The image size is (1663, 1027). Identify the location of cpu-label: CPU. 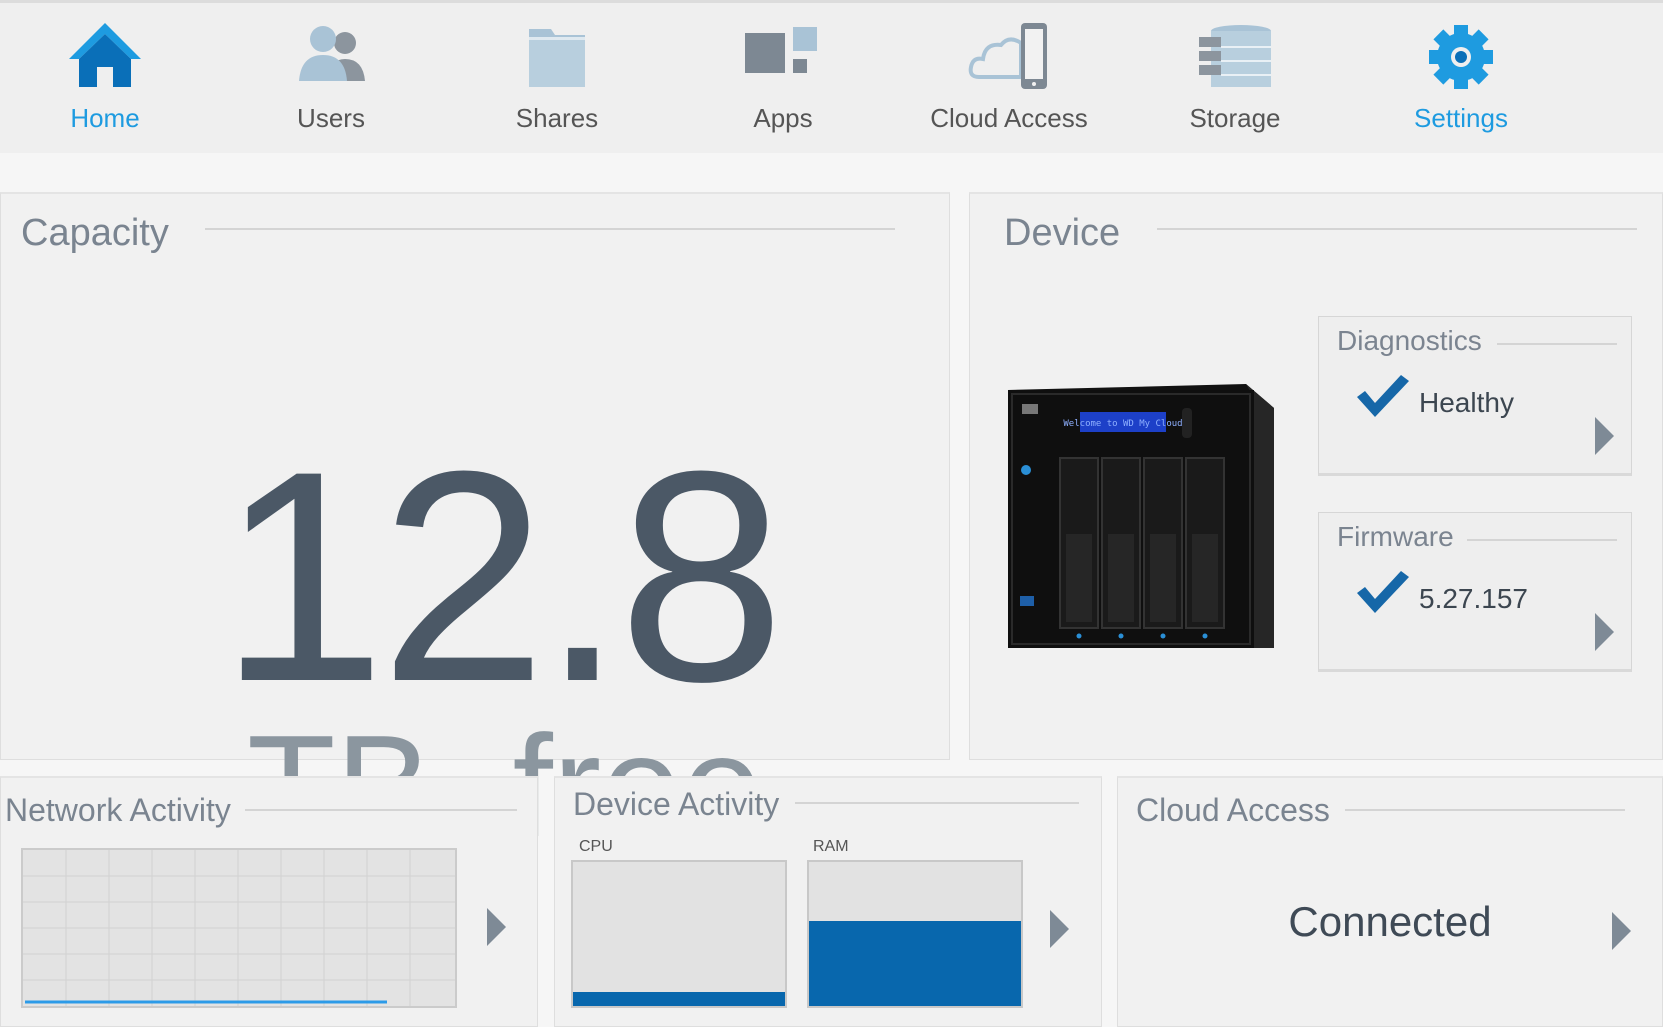
(596, 846).